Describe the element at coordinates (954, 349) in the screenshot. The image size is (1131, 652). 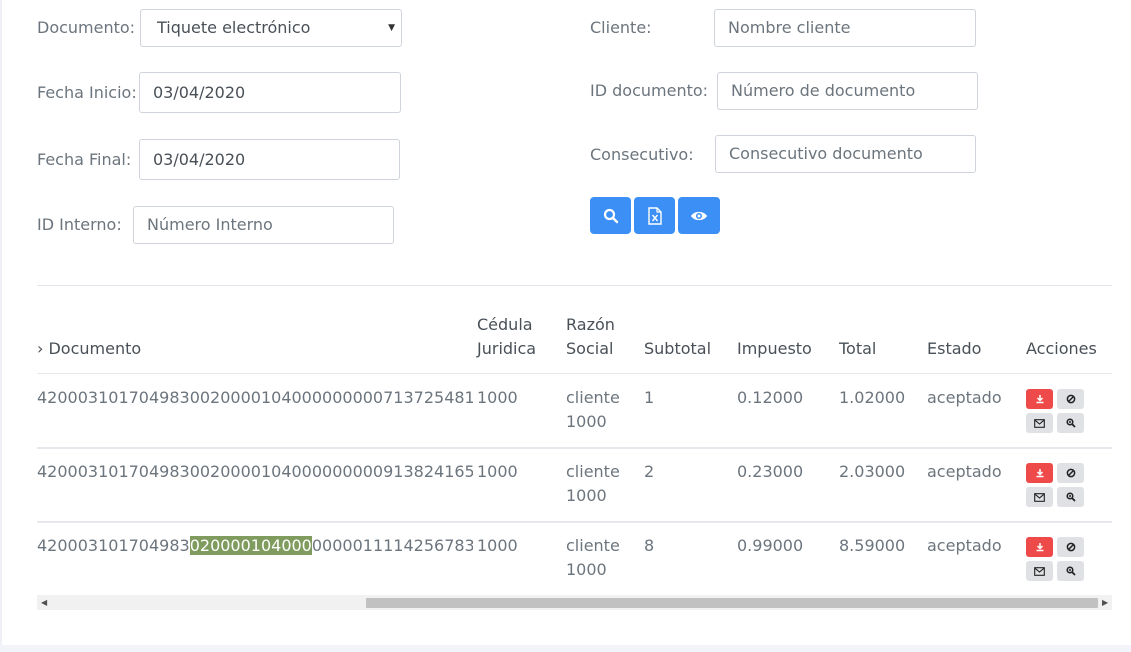
I see `header-estado: Estado` at that location.